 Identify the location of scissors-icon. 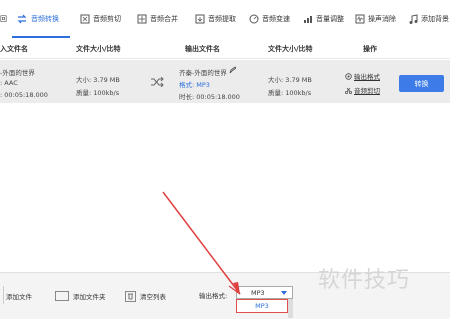
(348, 90).